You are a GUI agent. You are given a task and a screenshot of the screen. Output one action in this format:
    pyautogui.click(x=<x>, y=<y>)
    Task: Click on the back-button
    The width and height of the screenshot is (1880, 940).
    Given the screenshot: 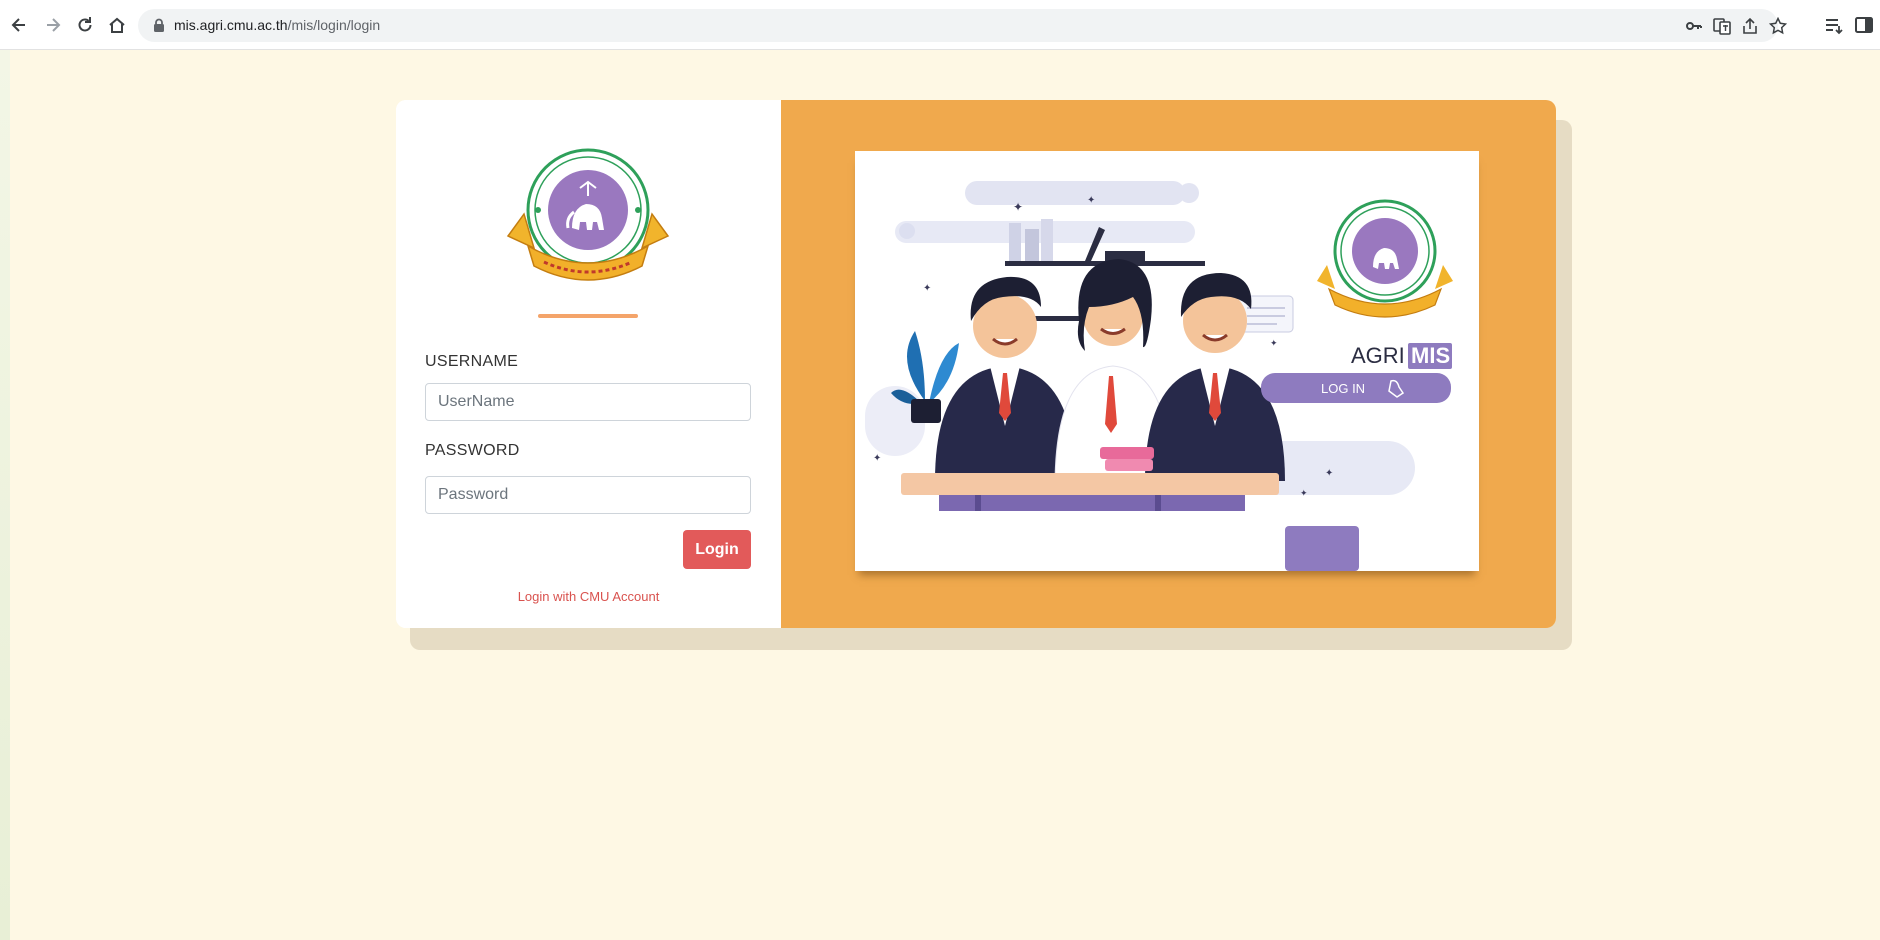 What is the action you would take?
    pyautogui.click(x=19, y=25)
    